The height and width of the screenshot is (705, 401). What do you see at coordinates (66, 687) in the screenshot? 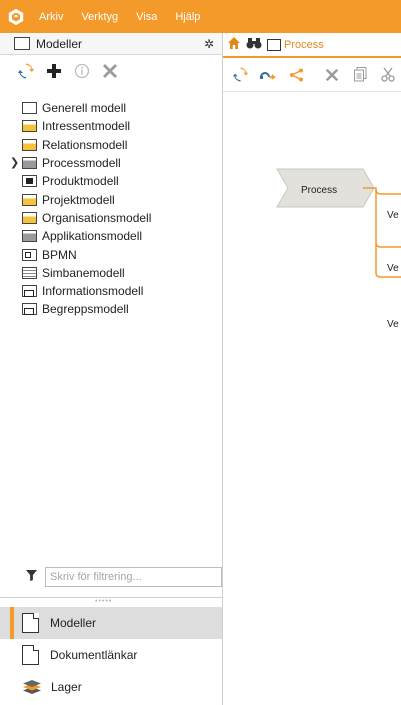
I see `tab-label: Lager` at bounding box center [66, 687].